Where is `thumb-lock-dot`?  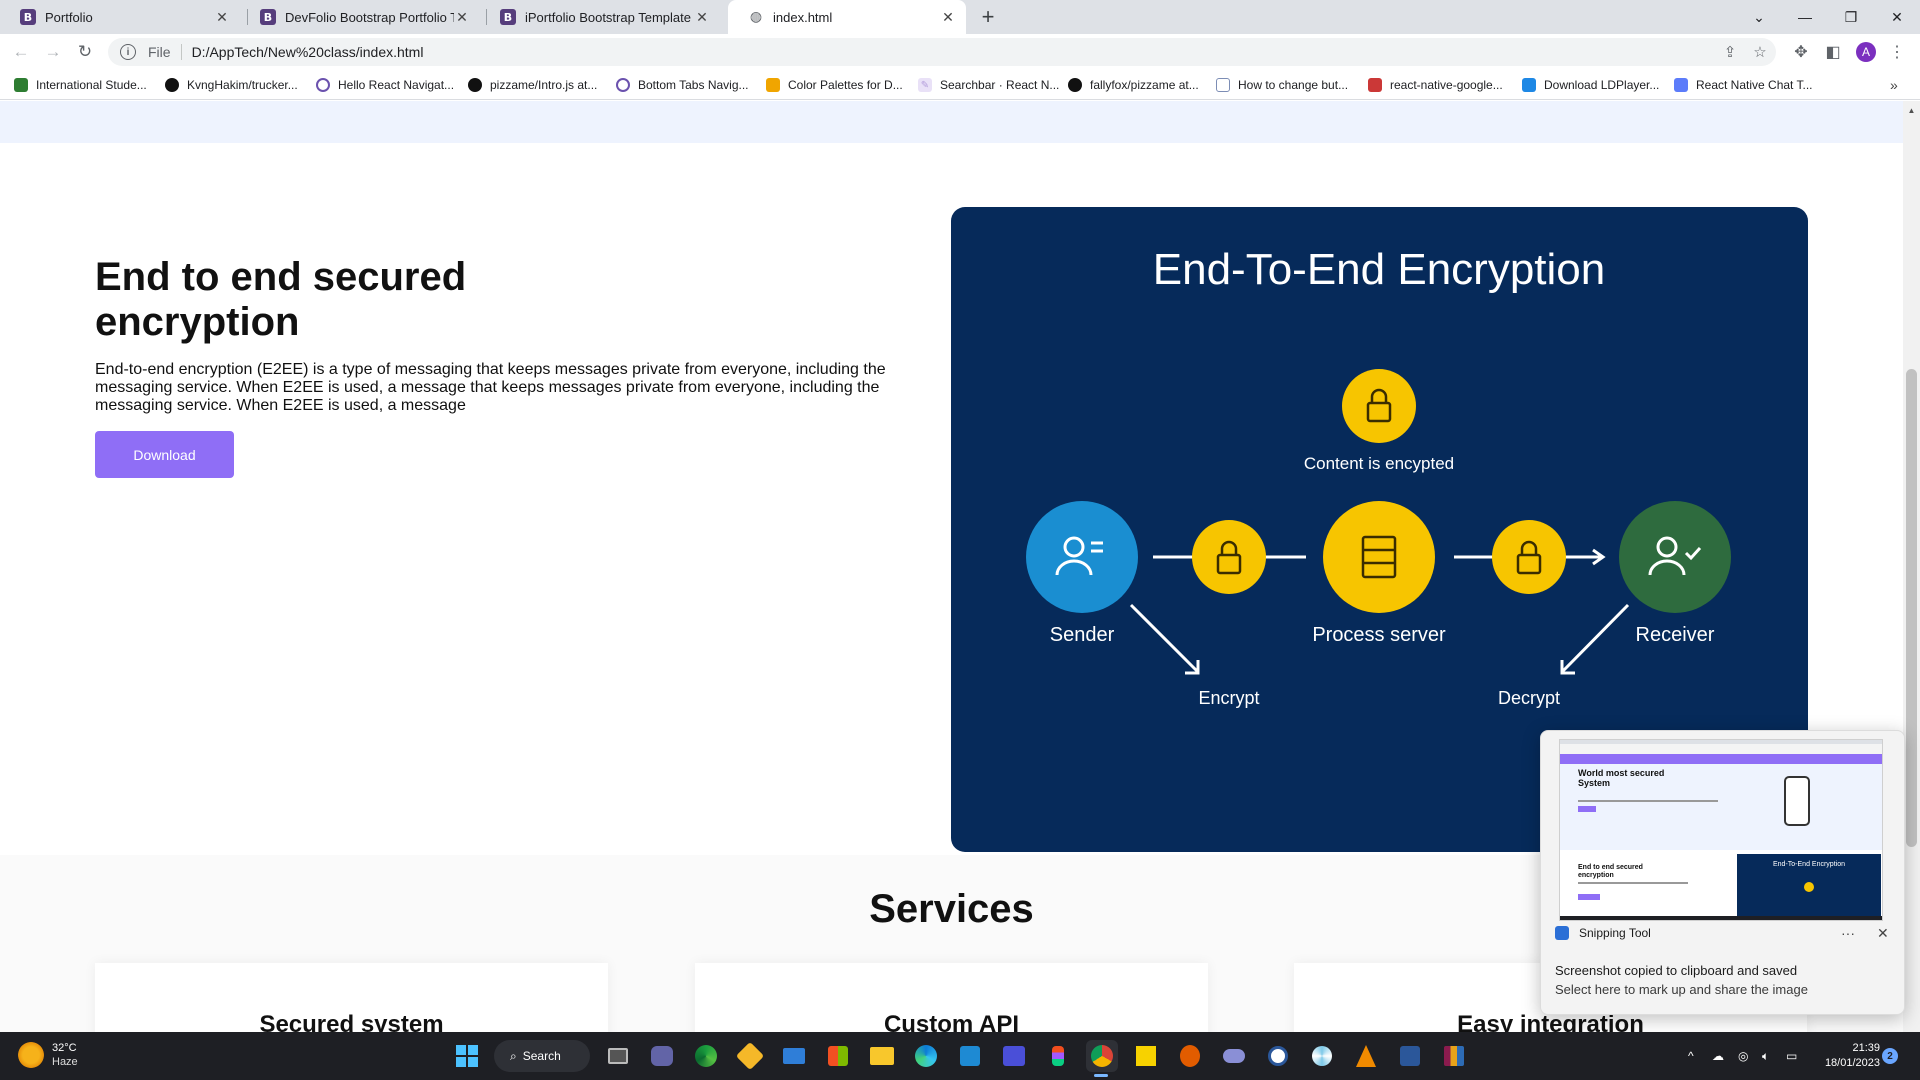 thumb-lock-dot is located at coordinates (1809, 887).